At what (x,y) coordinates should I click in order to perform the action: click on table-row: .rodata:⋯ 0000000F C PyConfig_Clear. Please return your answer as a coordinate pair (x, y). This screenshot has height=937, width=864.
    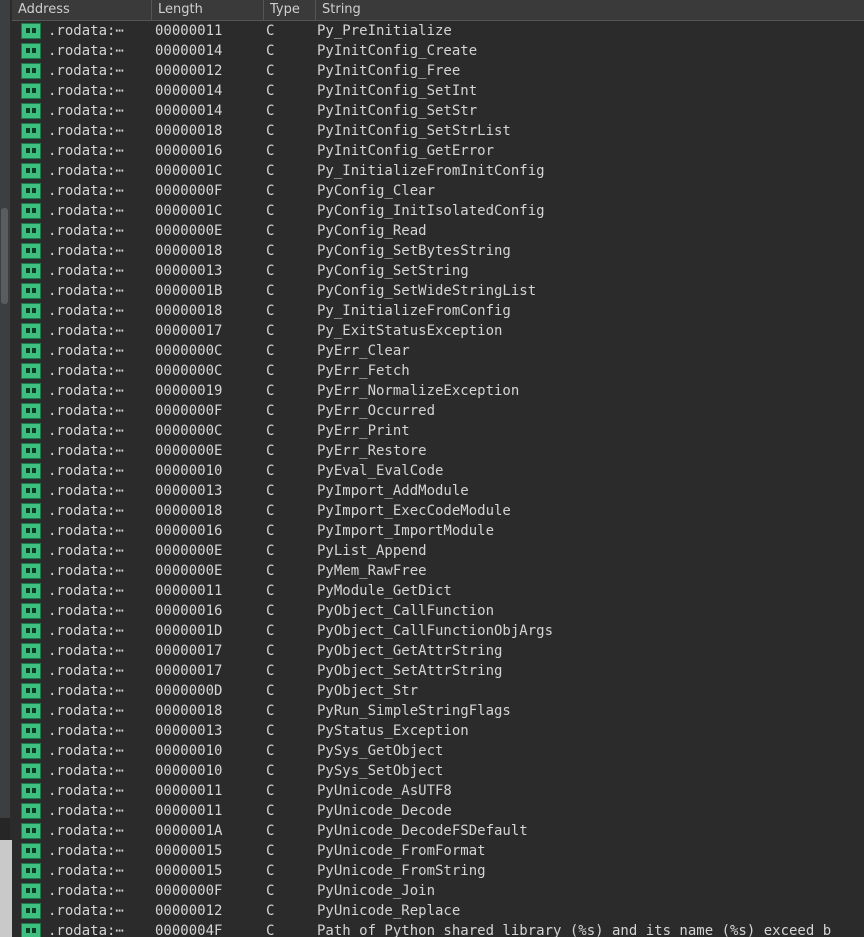
    Looking at the image, I should click on (438, 191).